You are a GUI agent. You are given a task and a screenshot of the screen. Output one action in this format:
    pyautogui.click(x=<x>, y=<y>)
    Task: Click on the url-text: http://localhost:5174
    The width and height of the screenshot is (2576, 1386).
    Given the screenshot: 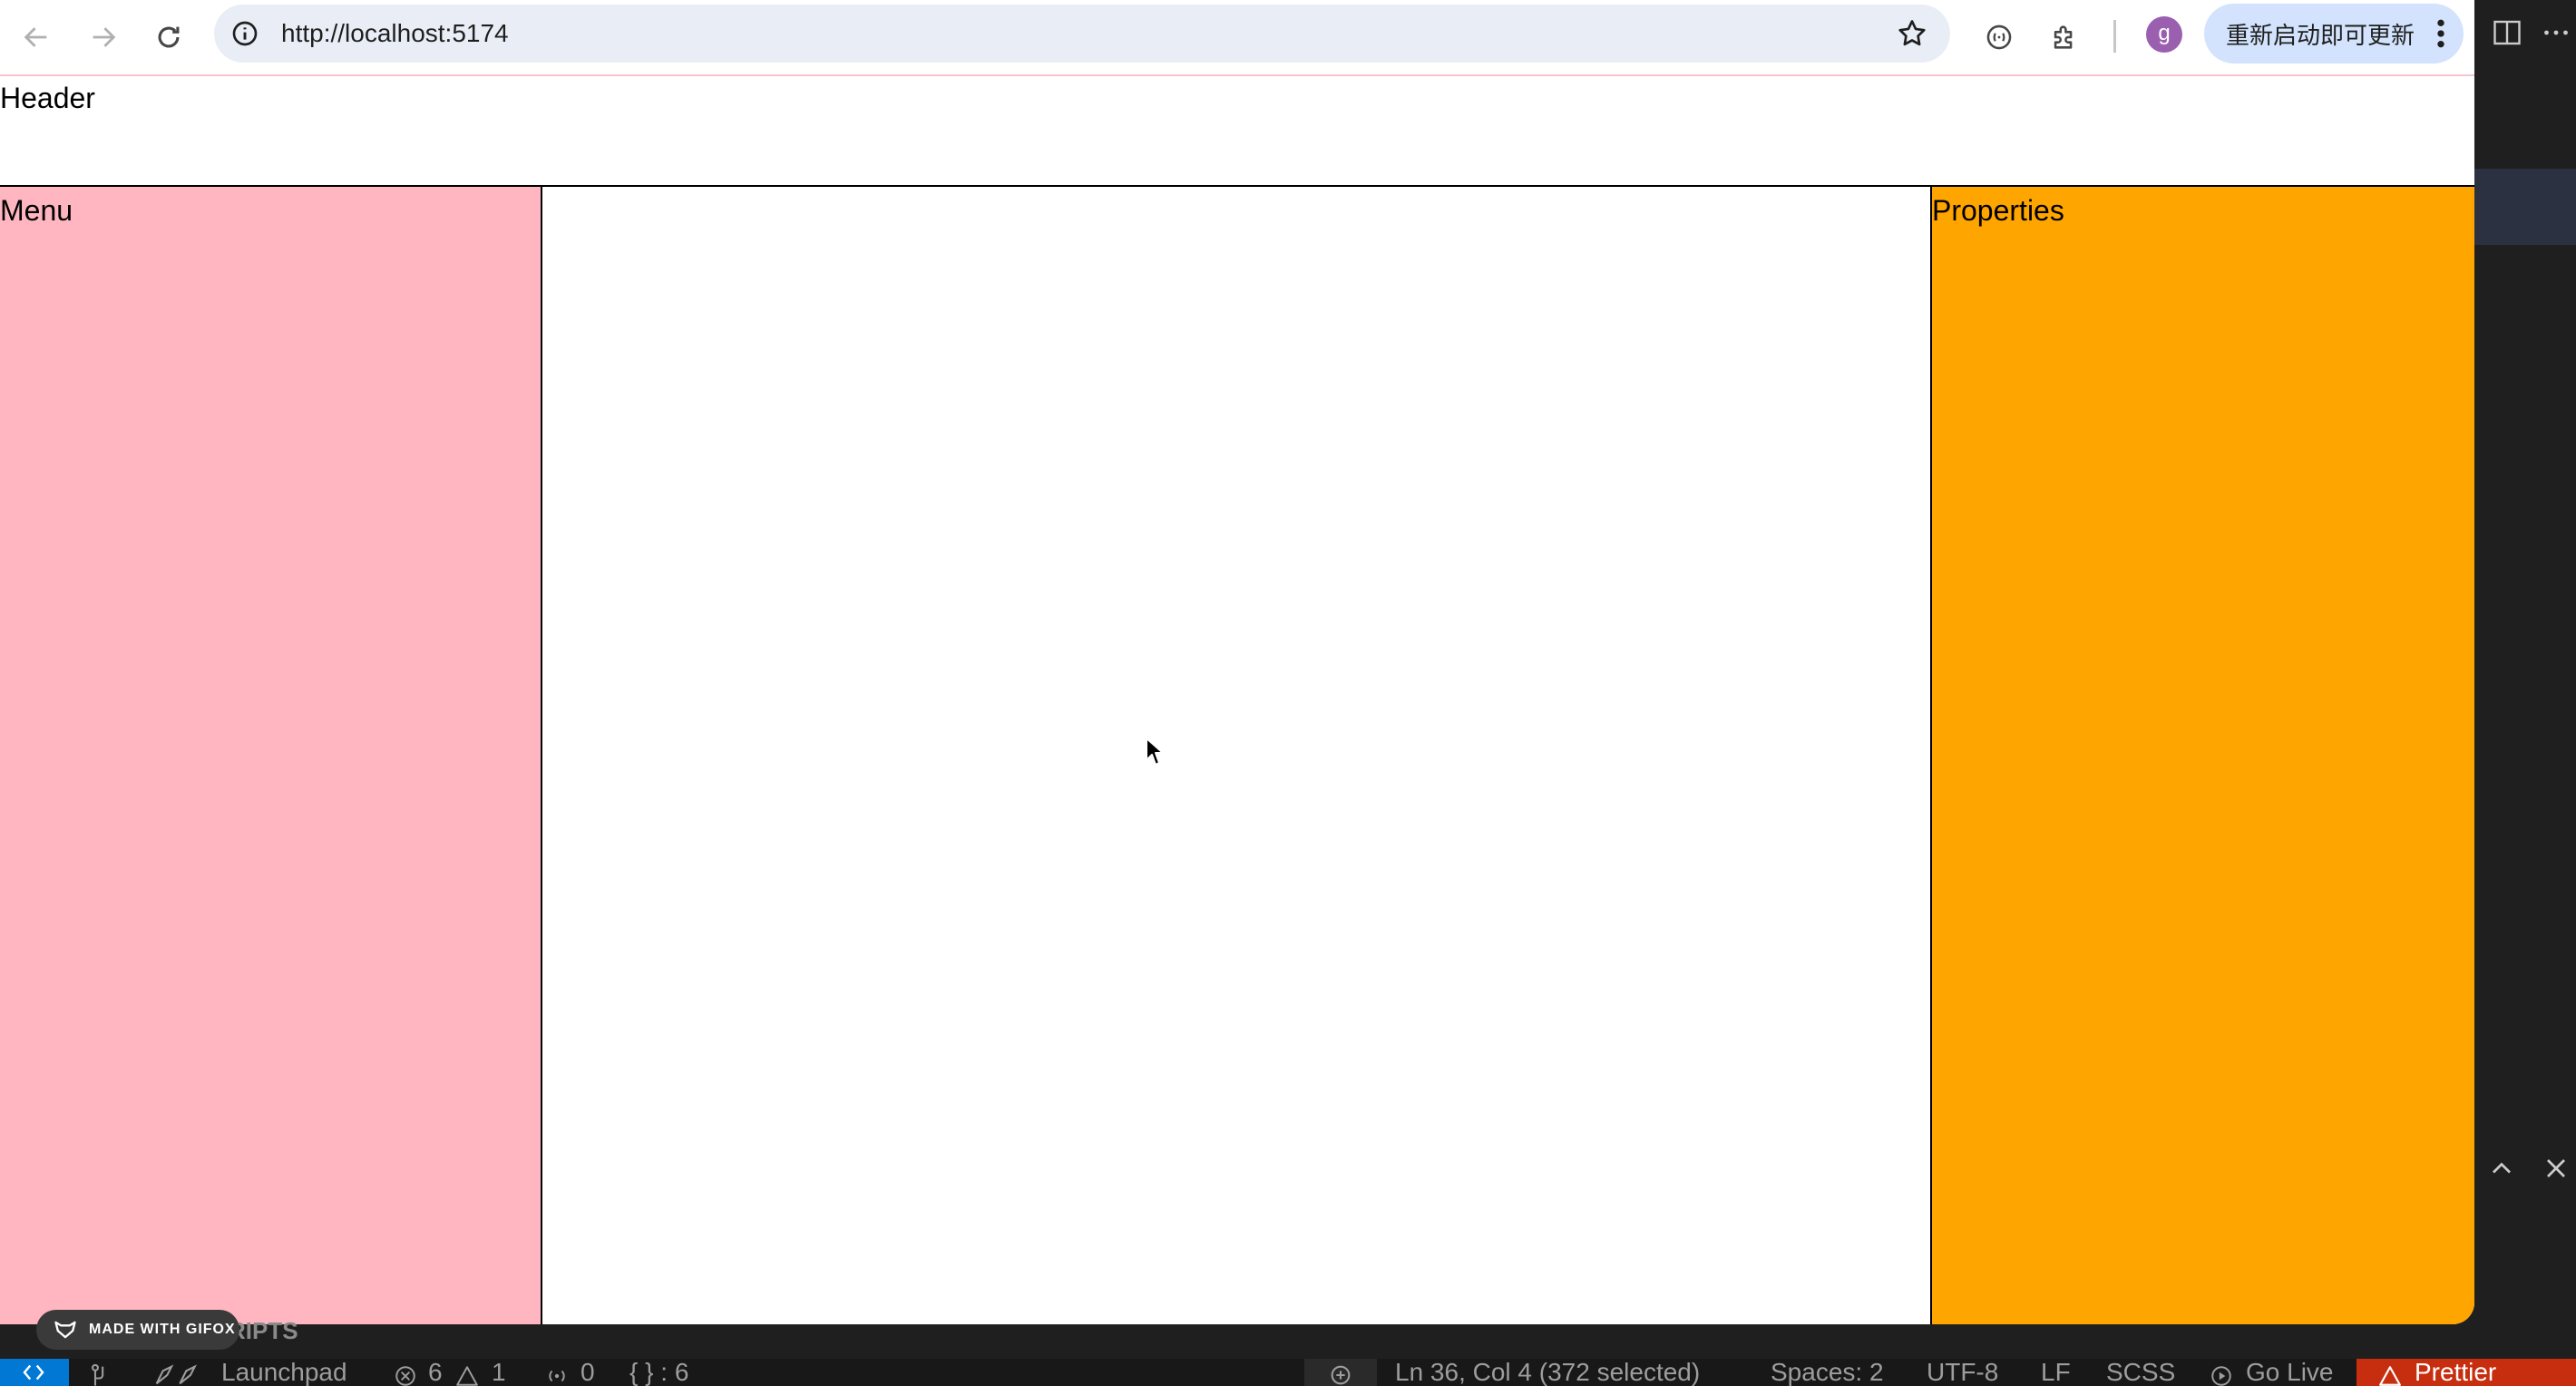 What is the action you would take?
    pyautogui.click(x=395, y=34)
    